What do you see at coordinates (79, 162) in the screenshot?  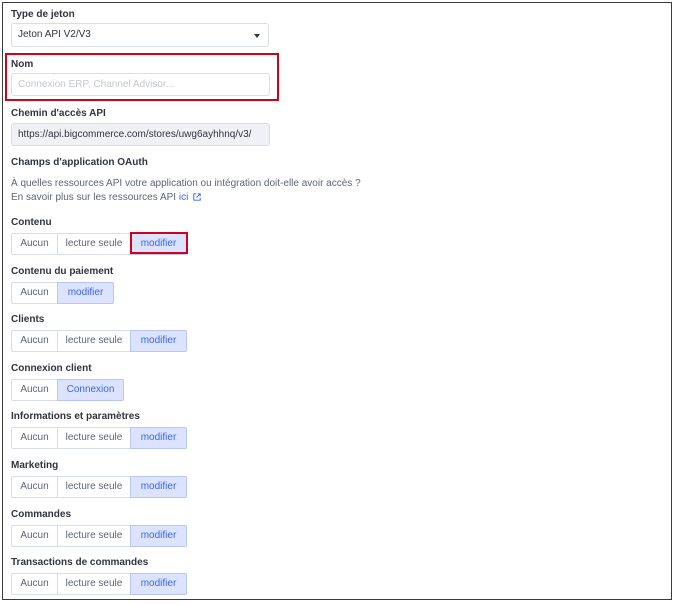 I see `oauth-scopes-title: Champs d'application OAuth` at bounding box center [79, 162].